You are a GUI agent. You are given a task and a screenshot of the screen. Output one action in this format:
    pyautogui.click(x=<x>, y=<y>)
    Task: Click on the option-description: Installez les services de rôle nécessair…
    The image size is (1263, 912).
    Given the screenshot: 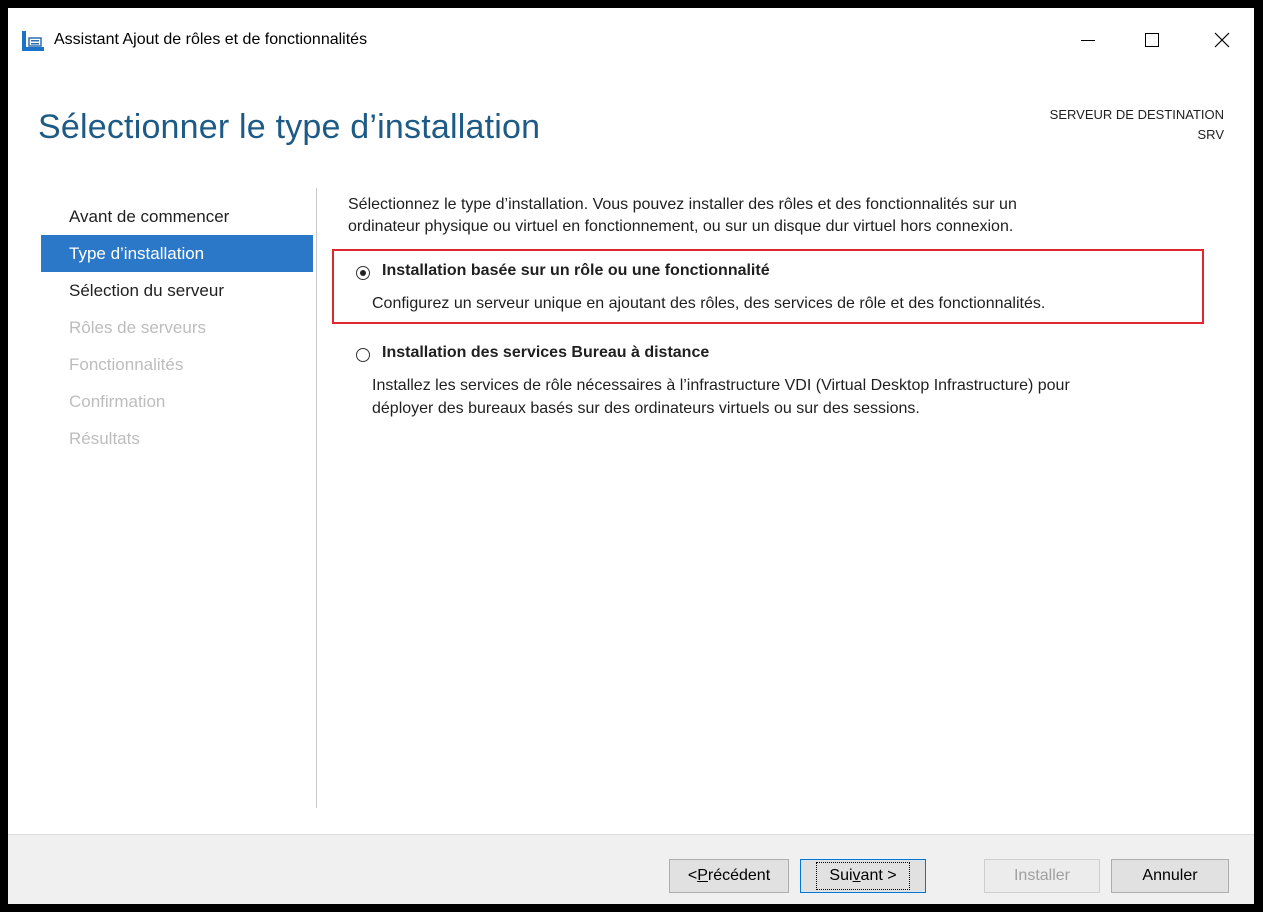 What is the action you would take?
    pyautogui.click(x=792, y=397)
    